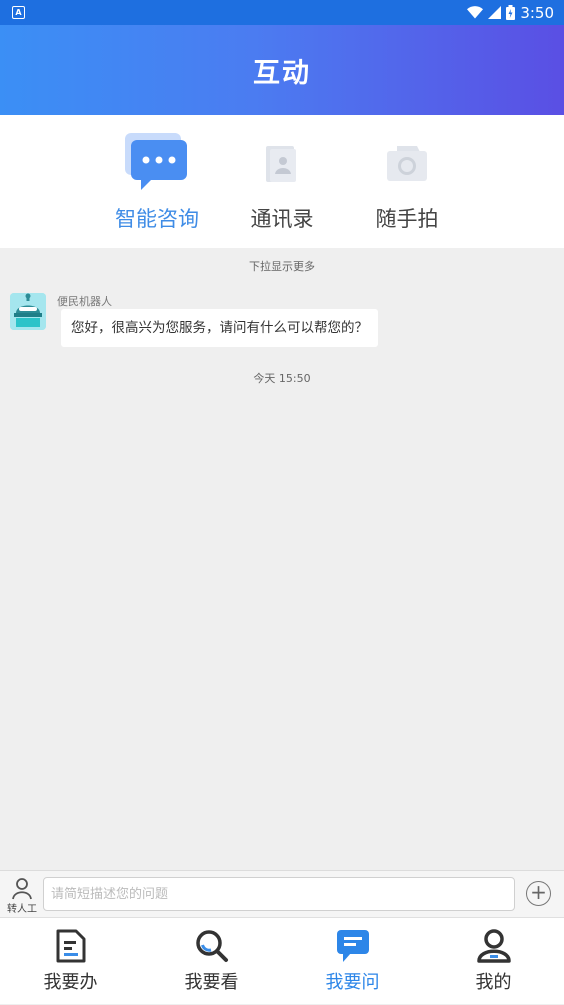  What do you see at coordinates (493, 946) in the screenshot?
I see `user-icon` at bounding box center [493, 946].